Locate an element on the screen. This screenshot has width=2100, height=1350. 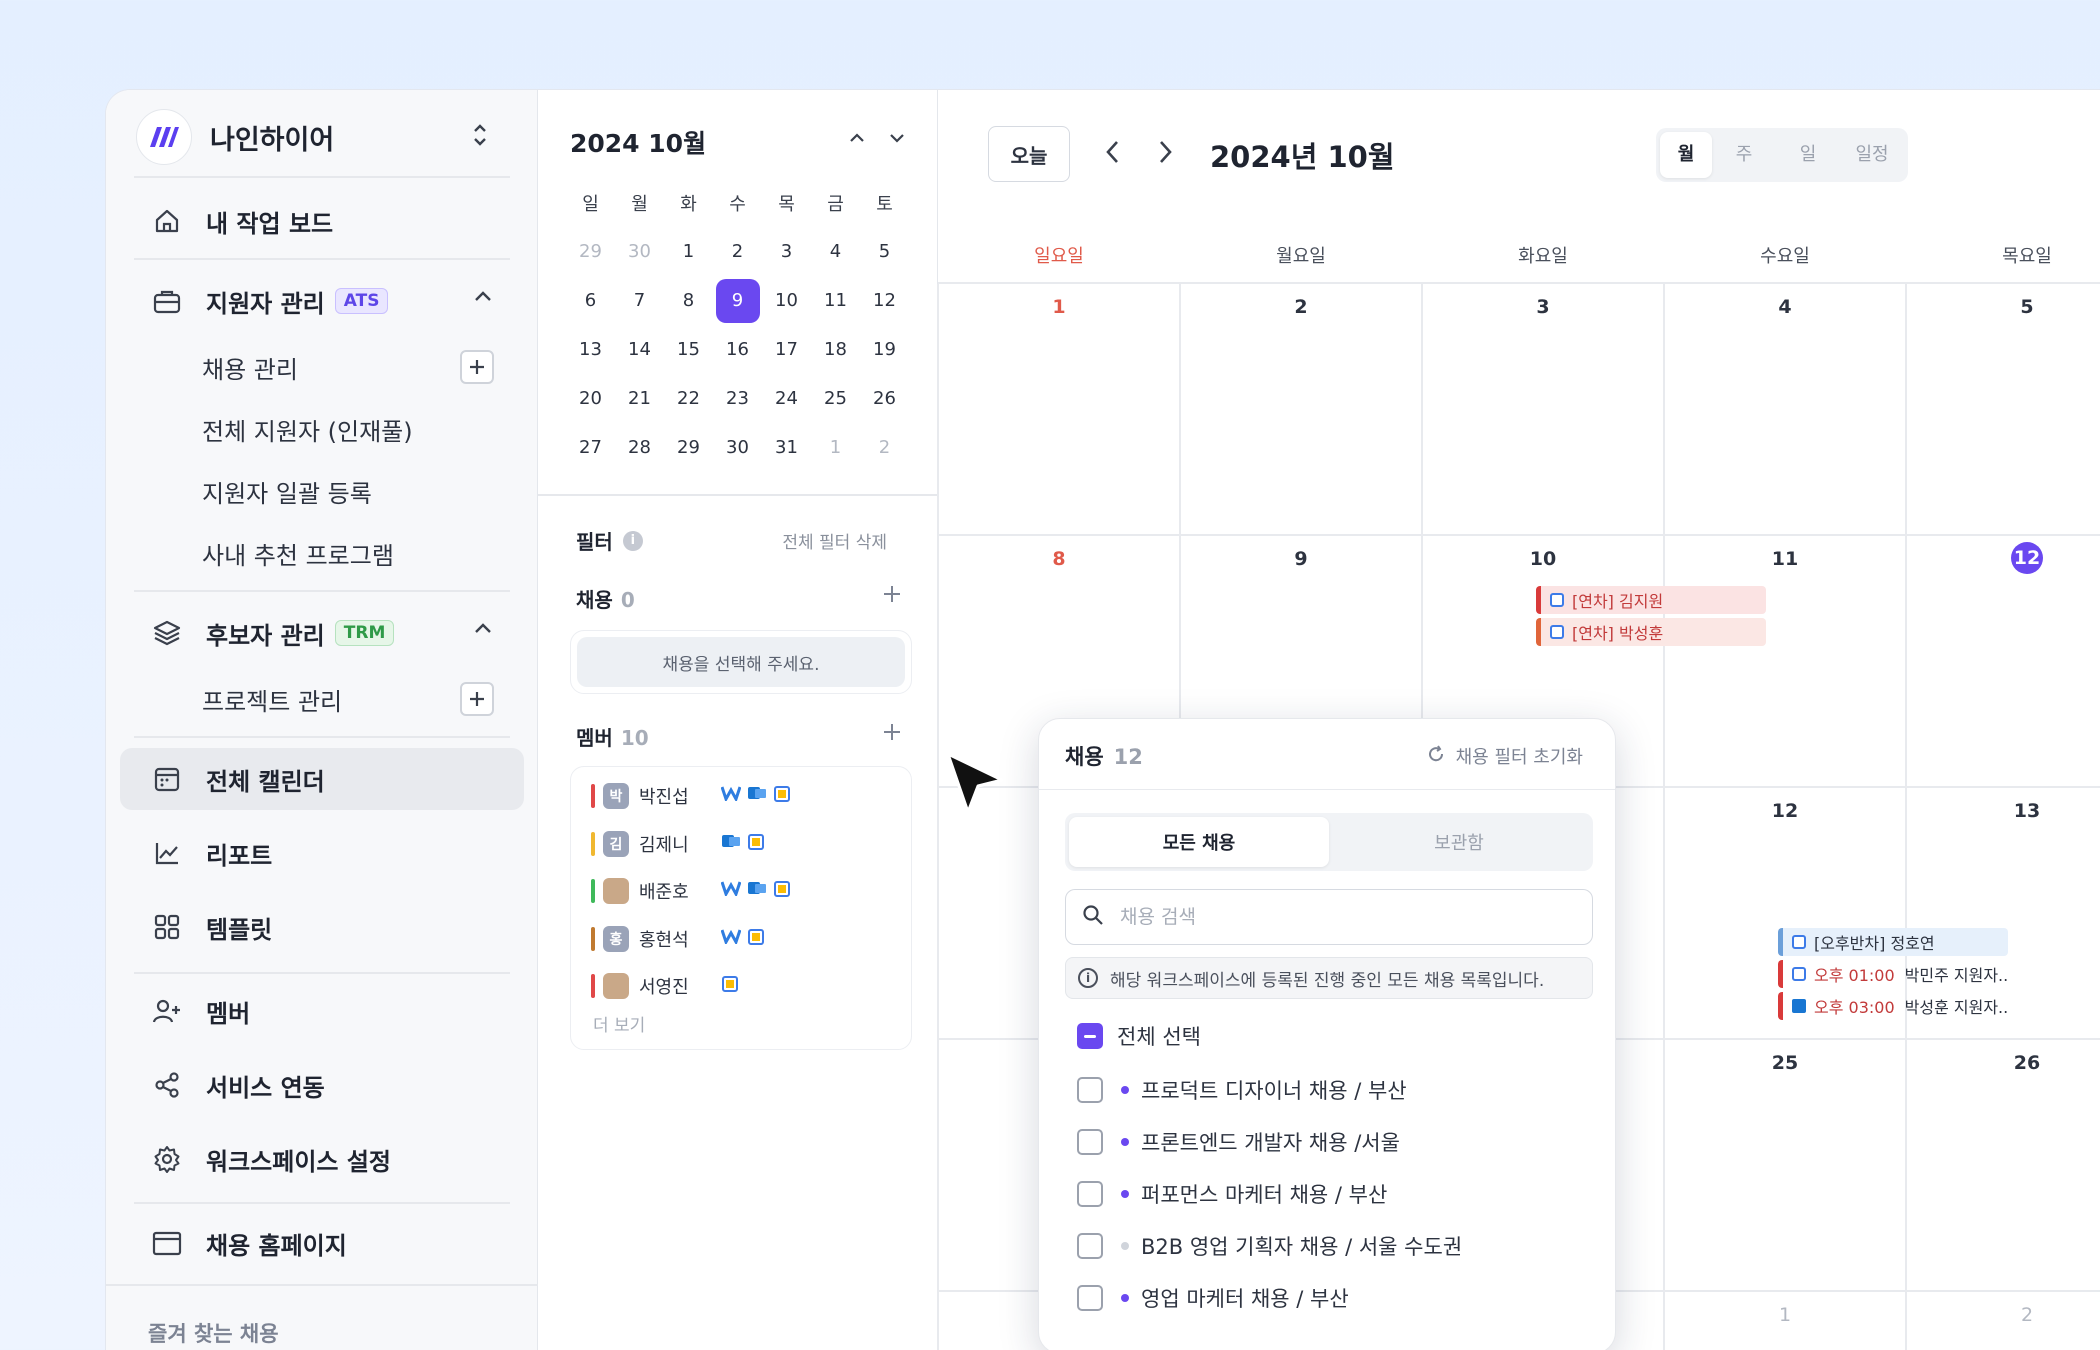
mini-calendar-day: 18 is located at coordinates (835, 349).